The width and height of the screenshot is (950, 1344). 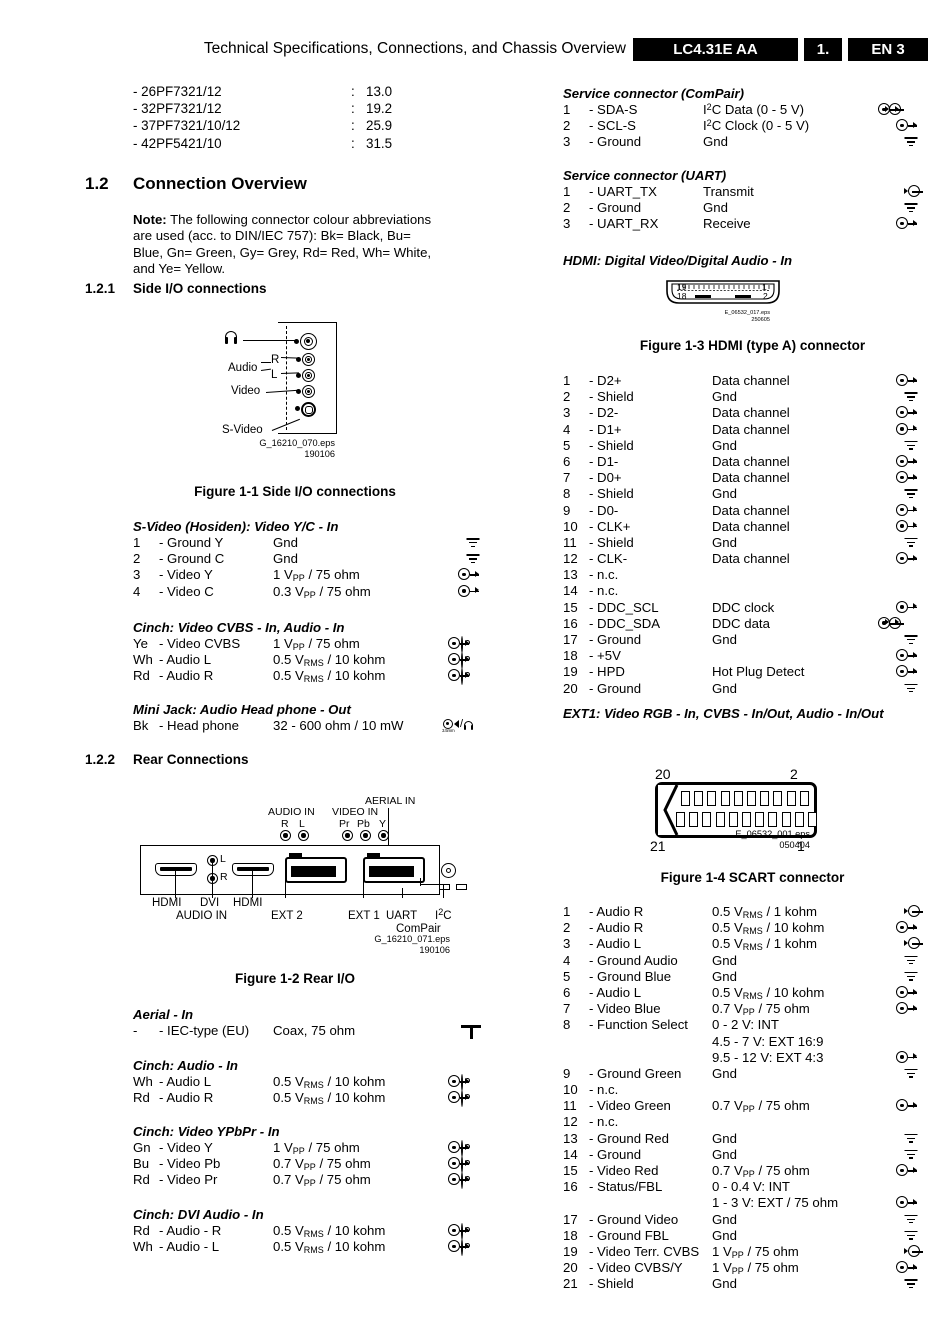 What do you see at coordinates (257, 448) in the screenshot?
I see `side-io-eps-ref: G_16210_070.eps 190106` at bounding box center [257, 448].